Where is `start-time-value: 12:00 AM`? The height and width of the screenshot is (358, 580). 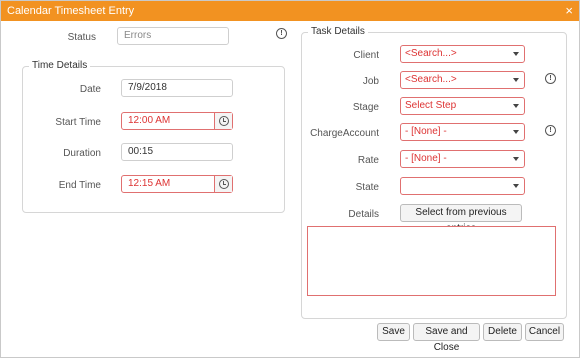 start-time-value: 12:00 AM is located at coordinates (149, 120).